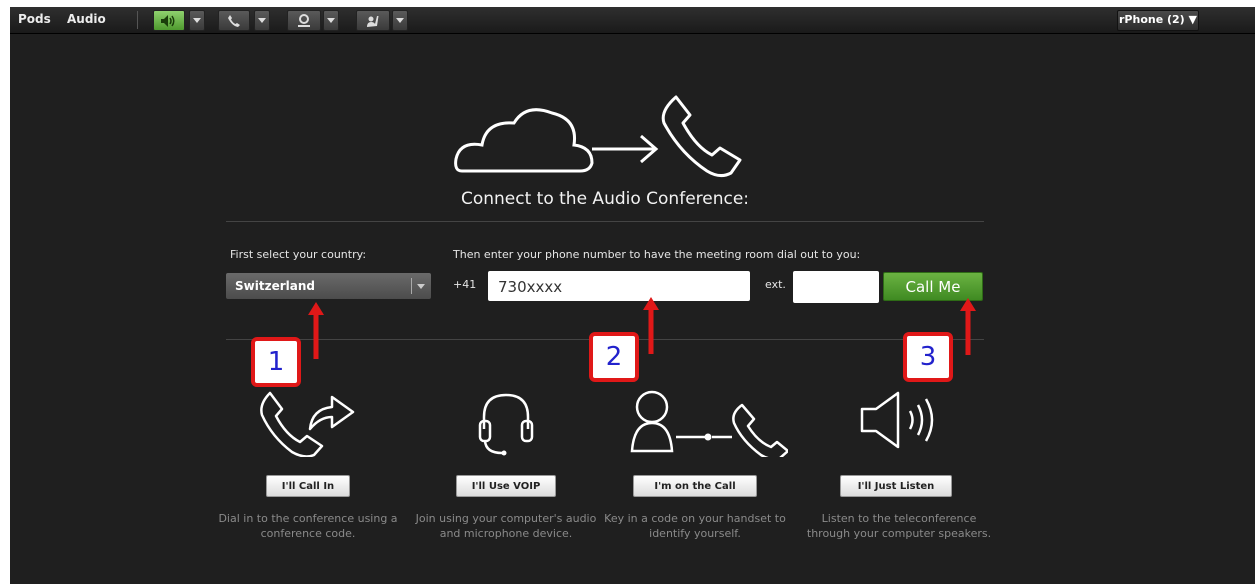  Describe the element at coordinates (928, 357) in the screenshot. I see `annotation-badge-3: 3` at that location.